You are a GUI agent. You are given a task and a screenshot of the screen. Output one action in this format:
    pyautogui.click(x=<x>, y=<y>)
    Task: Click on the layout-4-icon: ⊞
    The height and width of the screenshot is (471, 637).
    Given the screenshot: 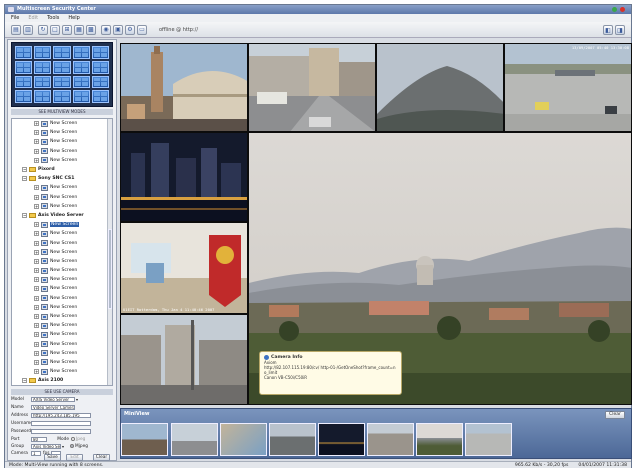 What is the action you would take?
    pyautogui.click(x=67, y=29)
    